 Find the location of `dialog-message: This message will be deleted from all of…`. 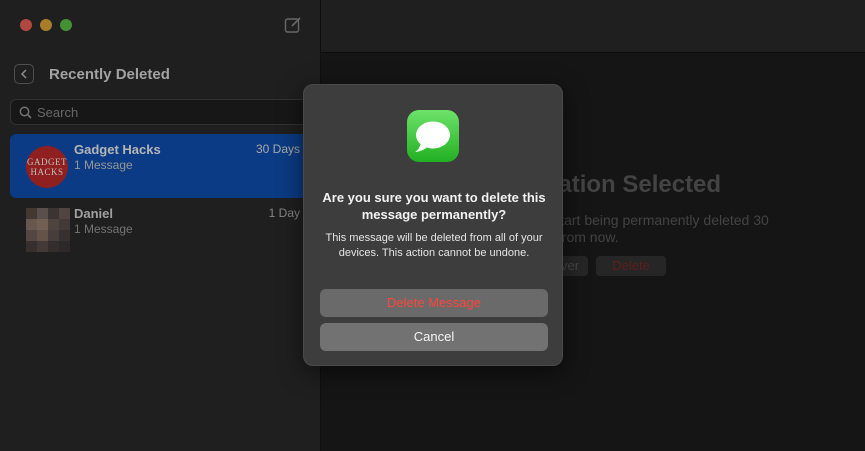

dialog-message: This message will be deleted from all of… is located at coordinates (434, 245).